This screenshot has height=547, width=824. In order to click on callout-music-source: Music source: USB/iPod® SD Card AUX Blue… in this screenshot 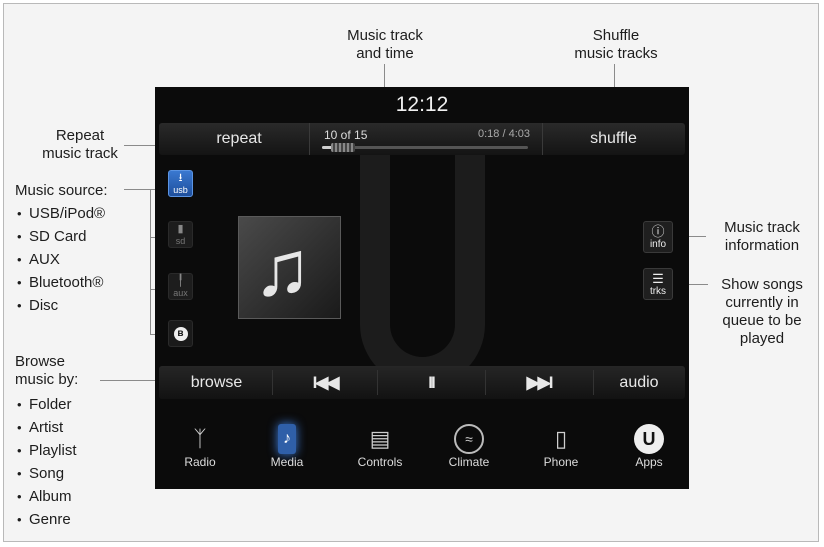, I will do `click(85, 249)`.